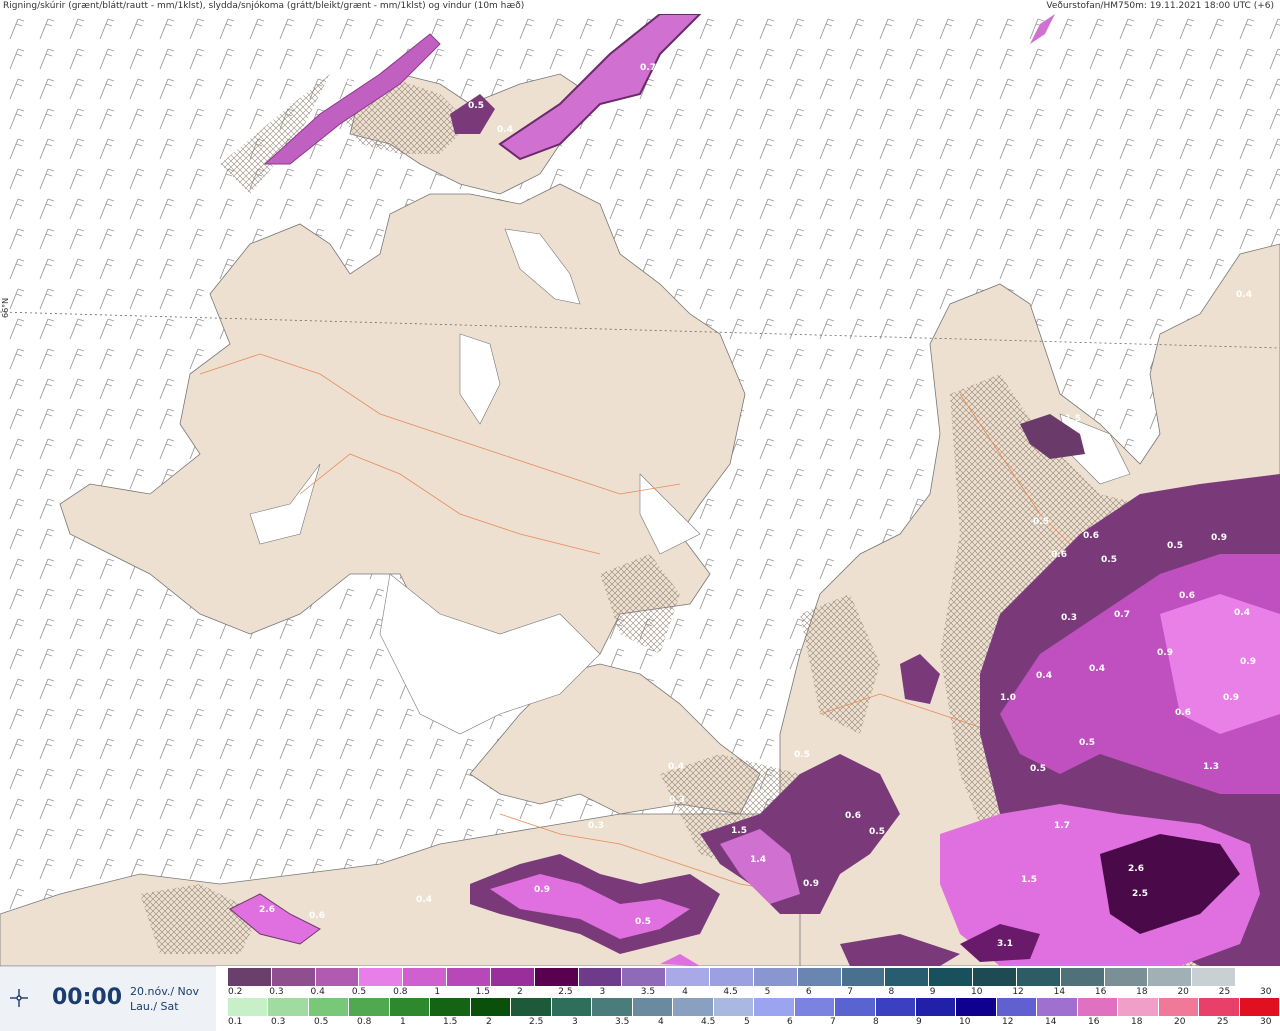 The width and height of the screenshot is (1280, 1031). What do you see at coordinates (602, 992) in the screenshot?
I see `legend-tick-label: 3` at bounding box center [602, 992].